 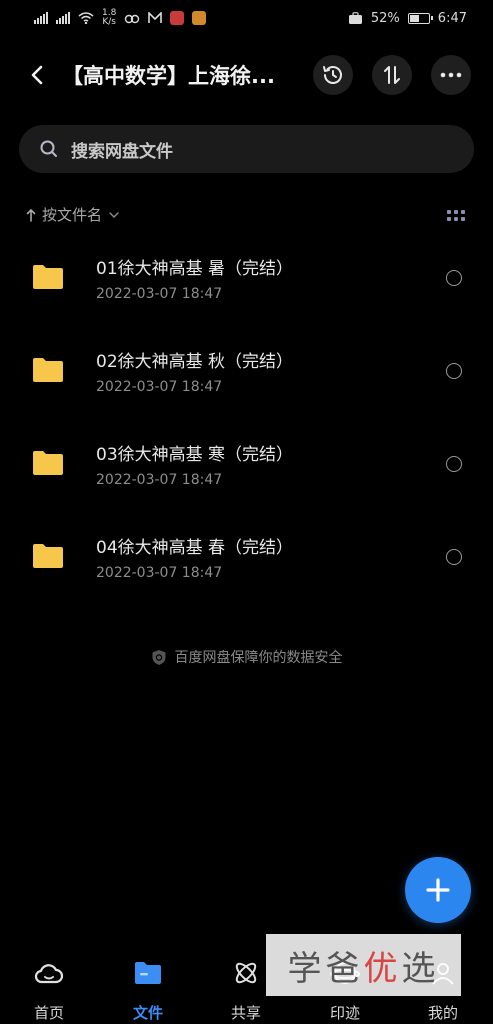 I want to click on tab-files: 文件, so click(x=148, y=991).